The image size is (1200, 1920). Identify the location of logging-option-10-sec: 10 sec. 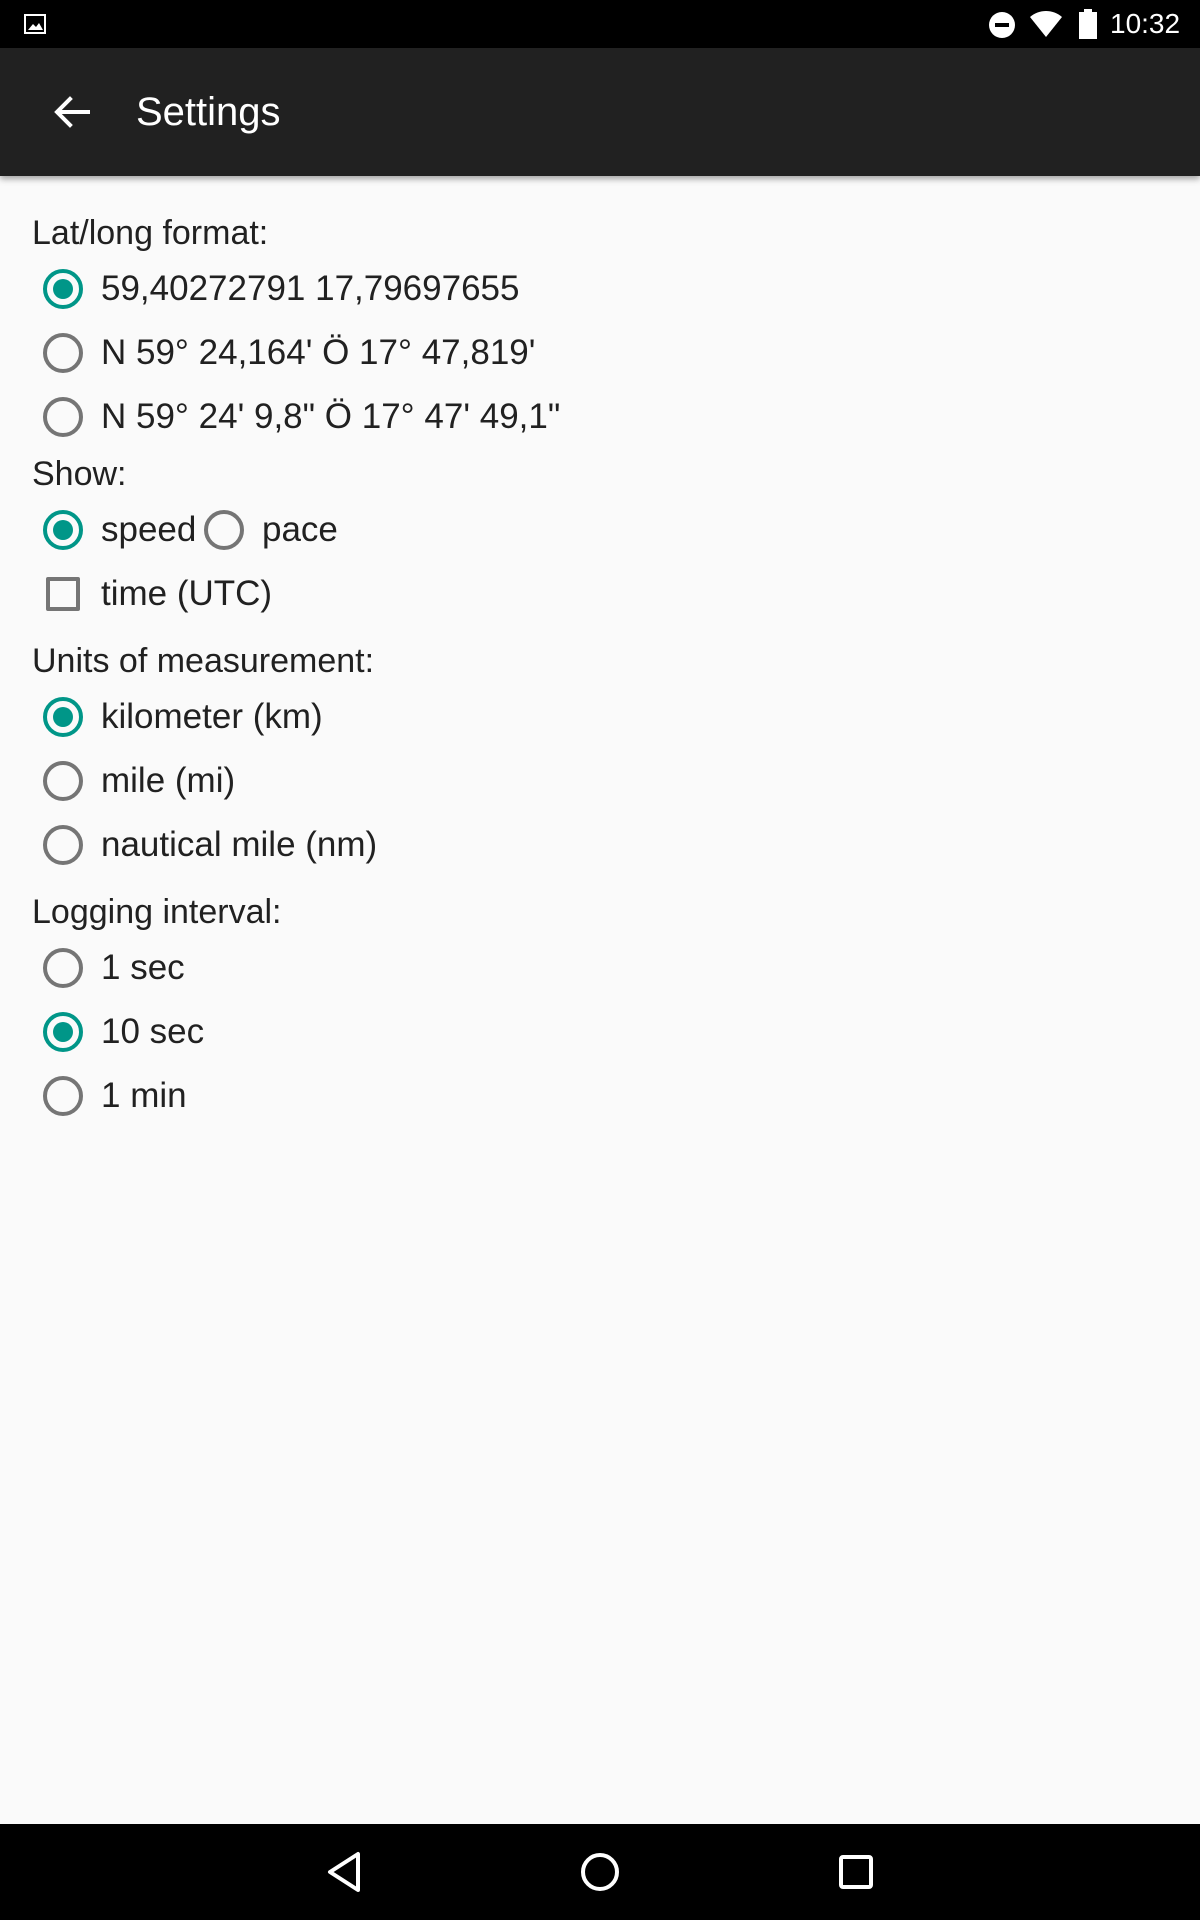
(123, 1032).